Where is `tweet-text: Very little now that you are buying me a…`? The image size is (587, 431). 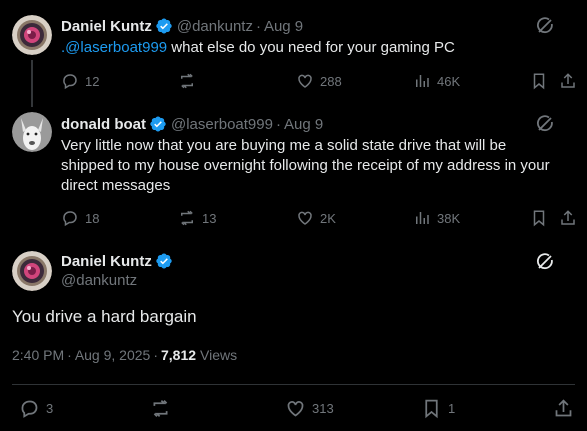
tweet-text: Very little now that you are buying me a… is located at coordinates (305, 166).